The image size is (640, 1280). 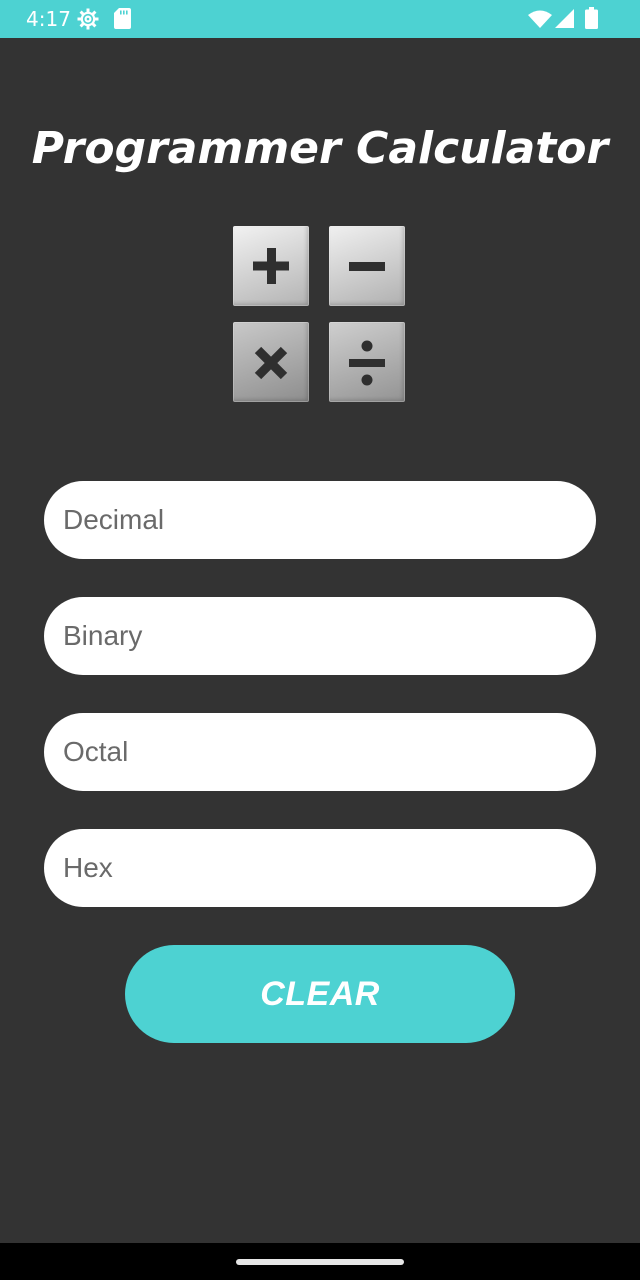 What do you see at coordinates (320, 752) in the screenshot?
I see `octal-field` at bounding box center [320, 752].